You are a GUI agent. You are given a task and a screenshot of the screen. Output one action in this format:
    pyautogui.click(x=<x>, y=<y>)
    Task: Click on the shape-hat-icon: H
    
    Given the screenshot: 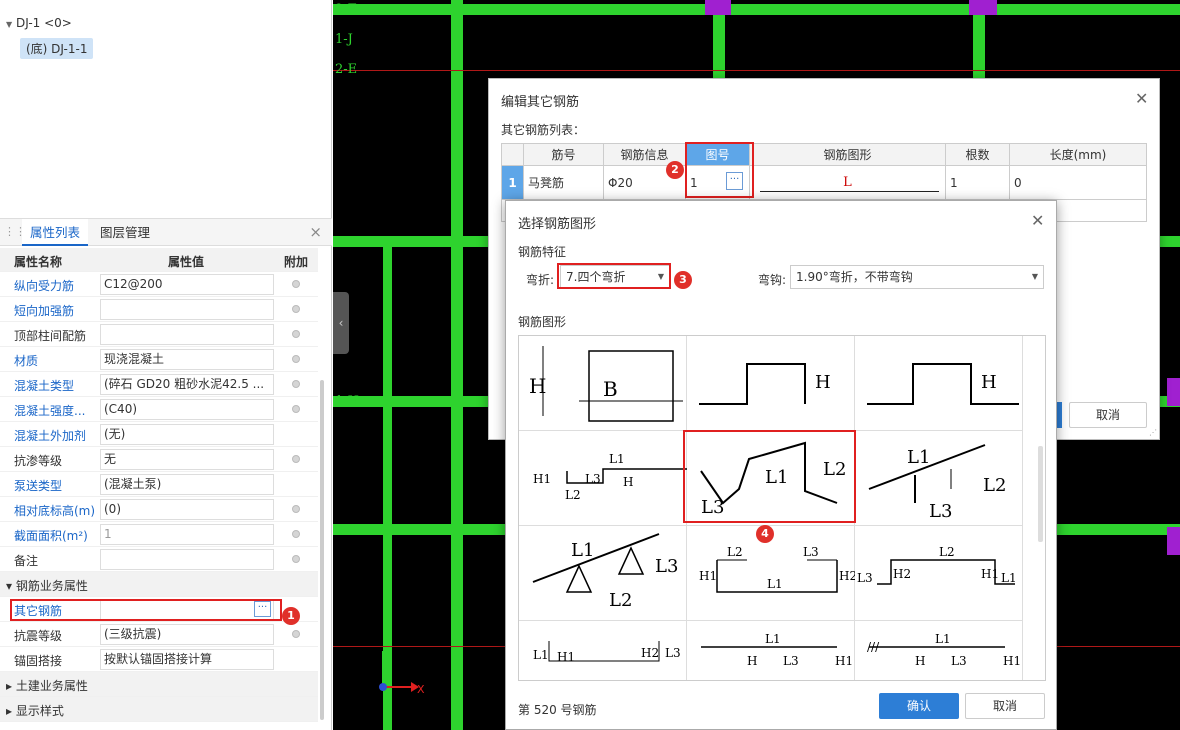 What is the action you would take?
    pyautogui.click(x=765, y=384)
    